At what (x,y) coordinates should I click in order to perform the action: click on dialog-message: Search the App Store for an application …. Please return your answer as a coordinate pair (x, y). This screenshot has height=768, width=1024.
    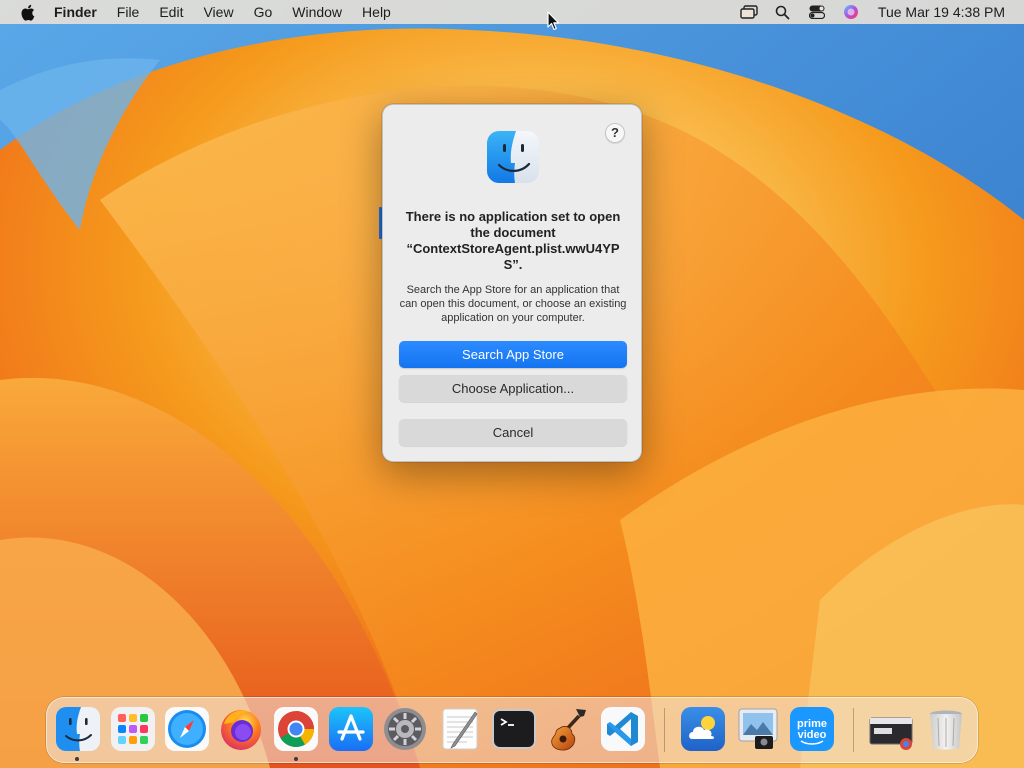
    Looking at the image, I should click on (513, 304).